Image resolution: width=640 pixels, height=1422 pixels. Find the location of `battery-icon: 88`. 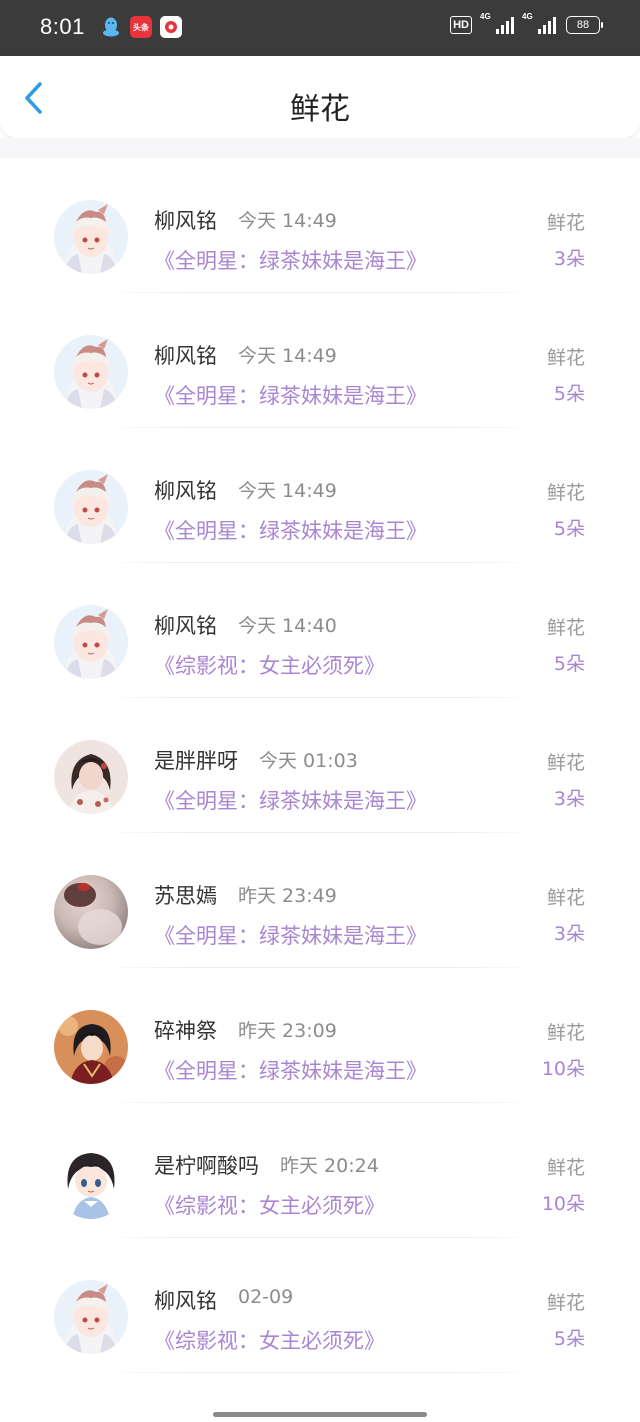

battery-icon: 88 is located at coordinates (584, 25).